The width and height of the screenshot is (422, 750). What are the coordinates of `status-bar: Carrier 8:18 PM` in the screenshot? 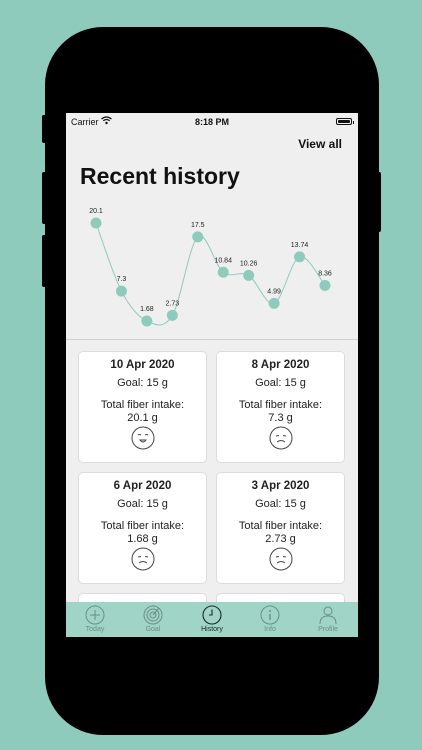 It's located at (212, 122).